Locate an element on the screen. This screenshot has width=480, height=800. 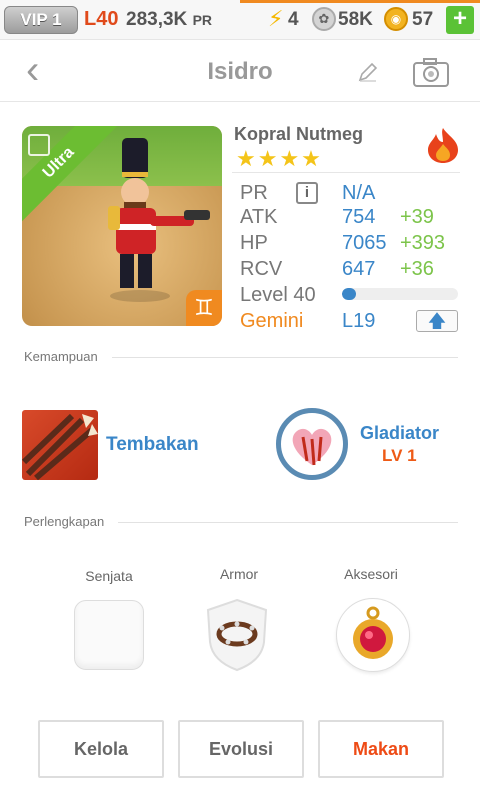
arrows-skill-icon is located at coordinates (60, 446).